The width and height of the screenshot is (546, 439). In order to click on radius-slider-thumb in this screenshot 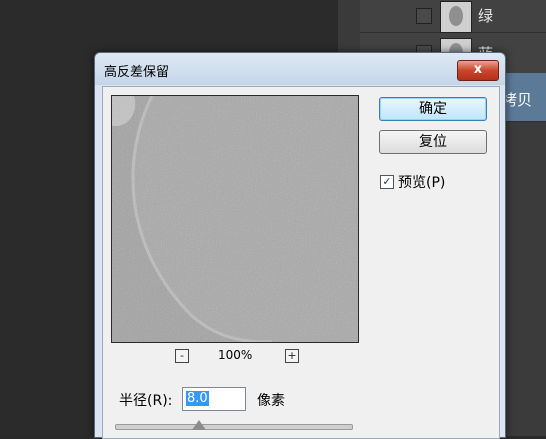, I will do `click(199, 425)`.